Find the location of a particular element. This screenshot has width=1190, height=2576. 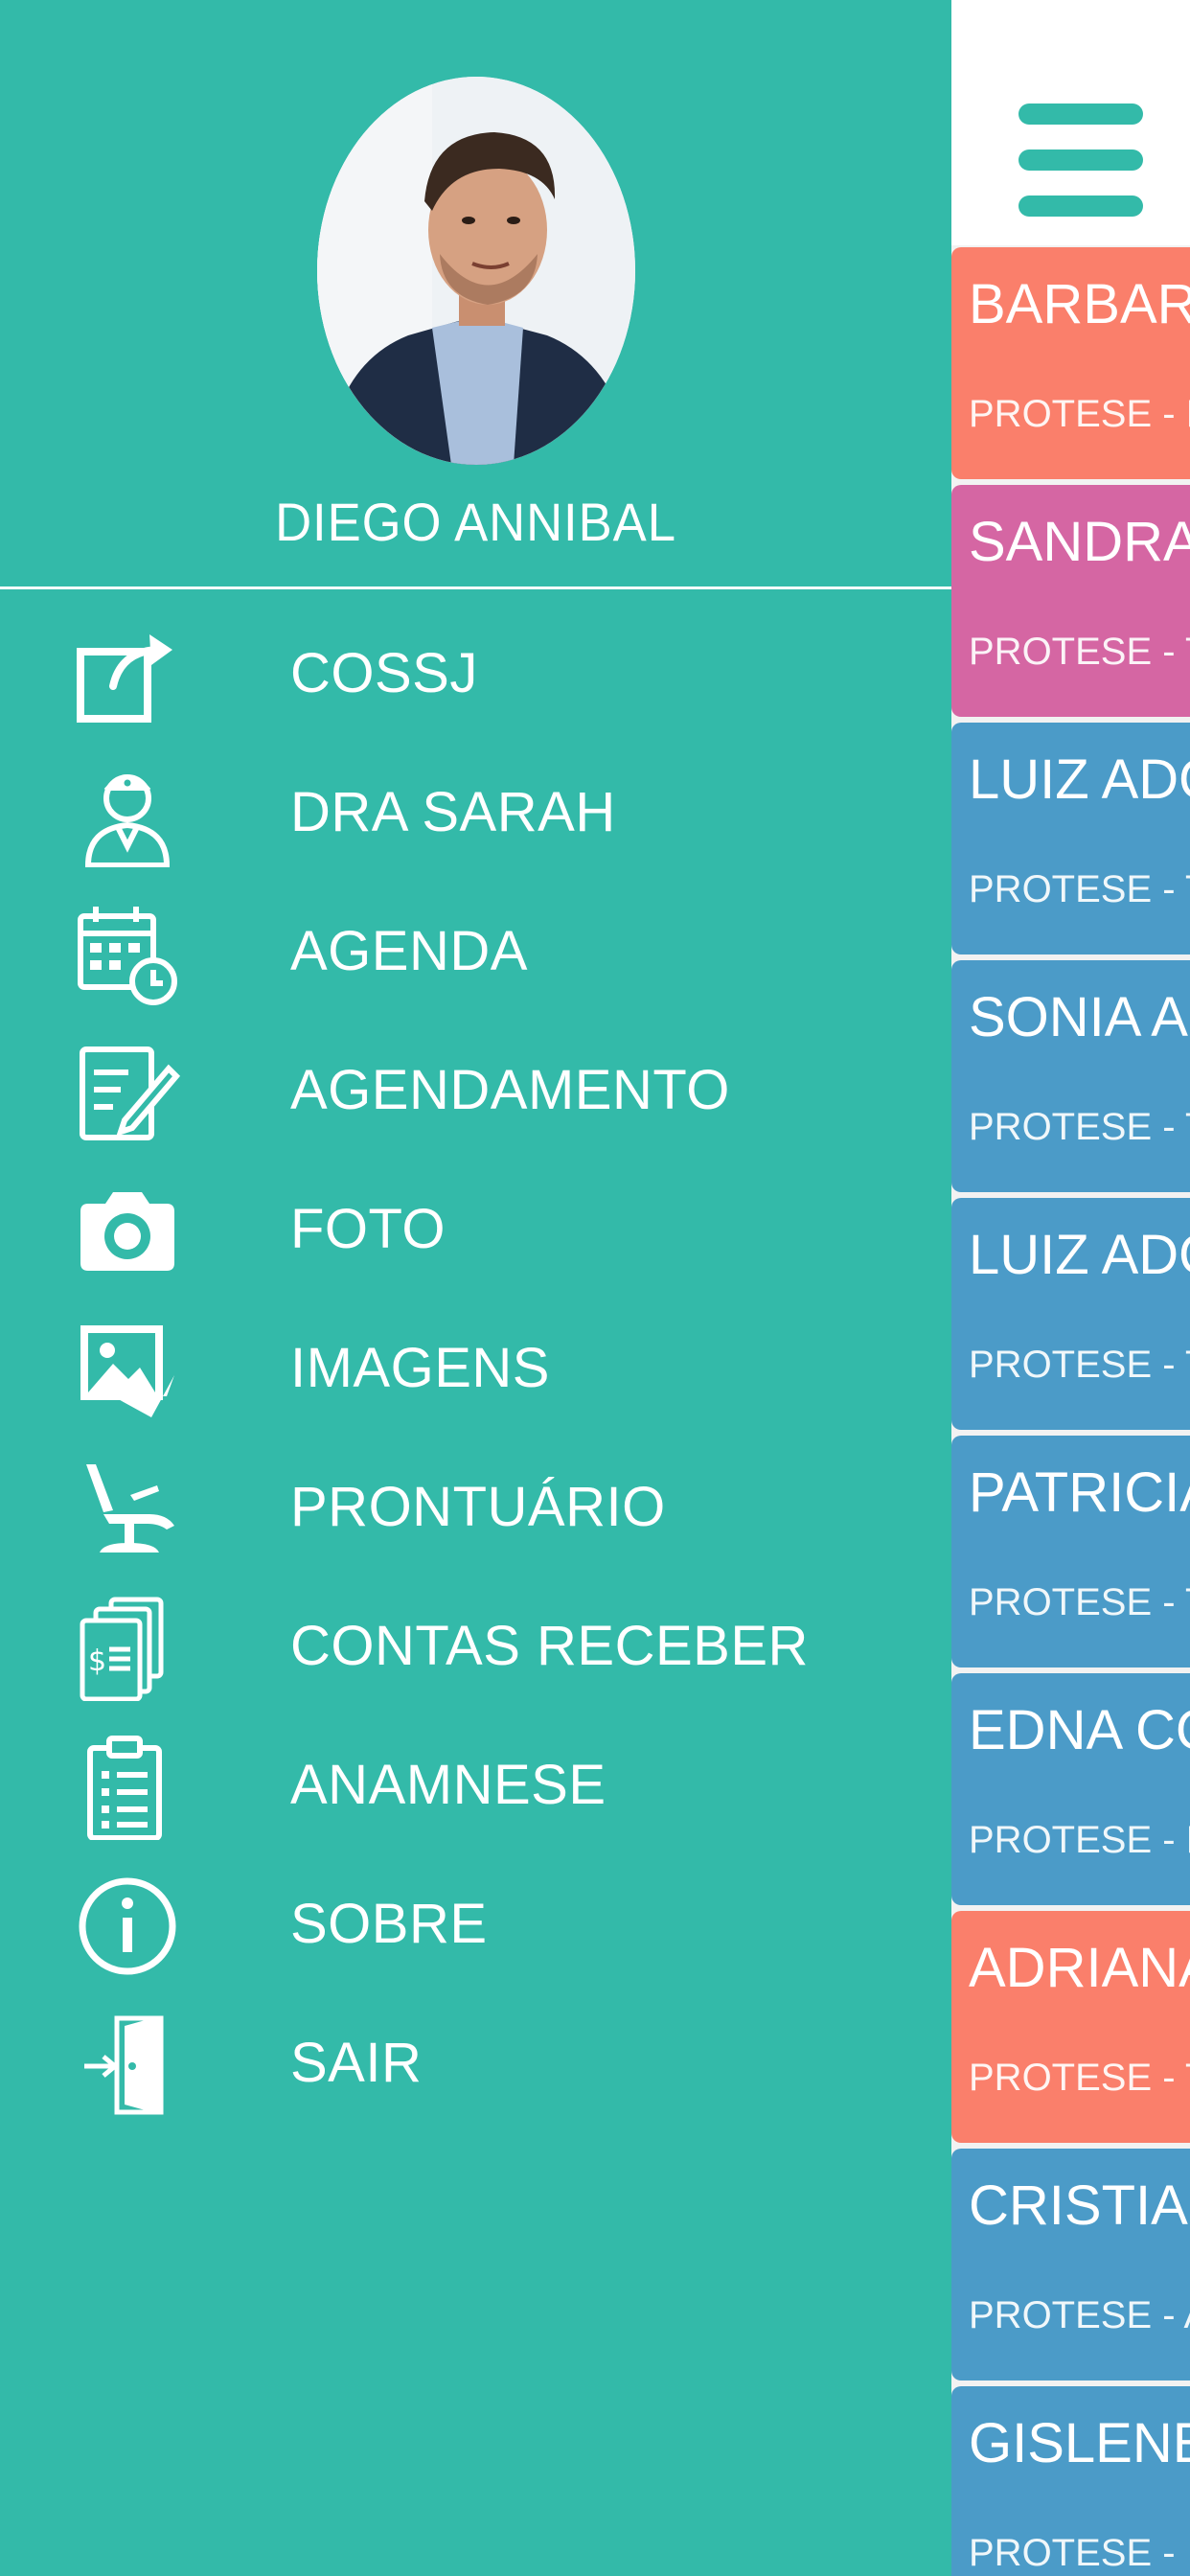

patient-card: BARBARA PROTESE - F is located at coordinates (1070, 363).